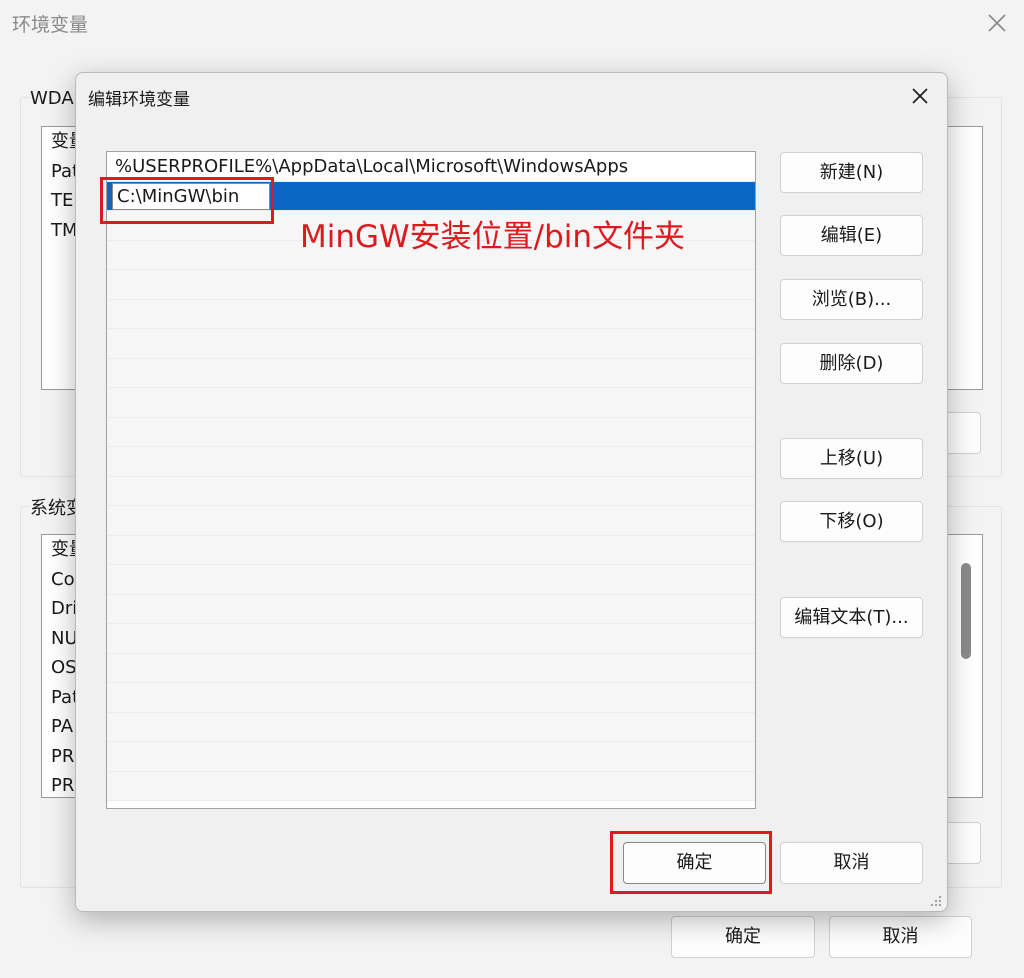  What do you see at coordinates (691, 862) in the screenshot?
I see `annotation-highlight-ok` at bounding box center [691, 862].